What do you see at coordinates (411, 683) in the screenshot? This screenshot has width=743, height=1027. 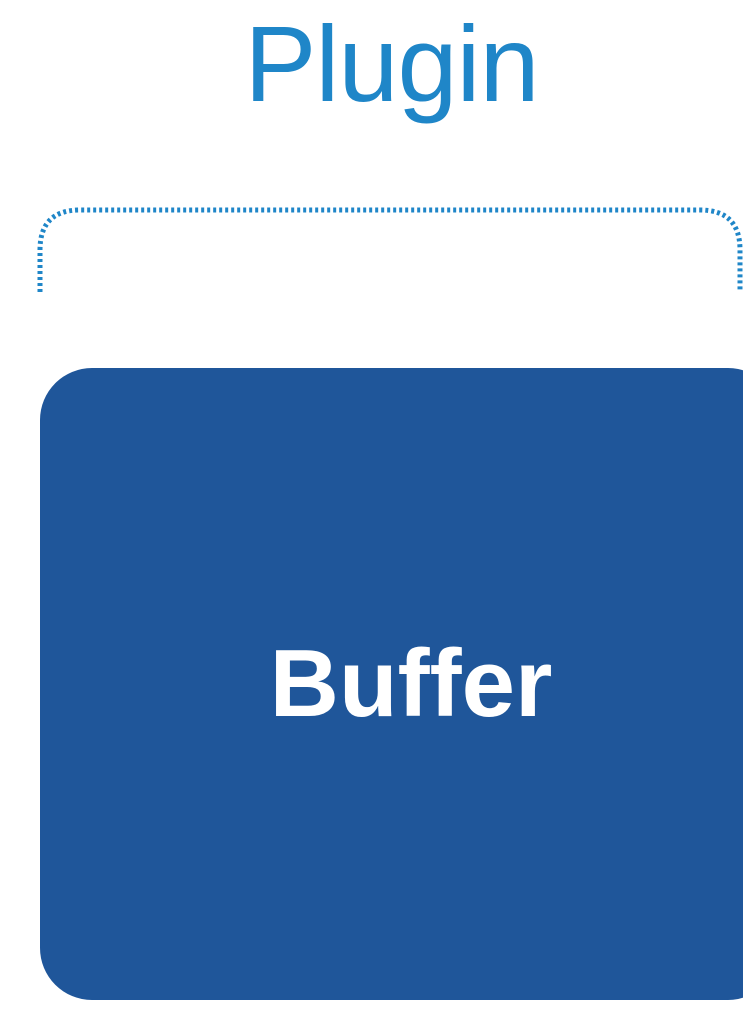 I see `buffer-label: Buffer` at bounding box center [411, 683].